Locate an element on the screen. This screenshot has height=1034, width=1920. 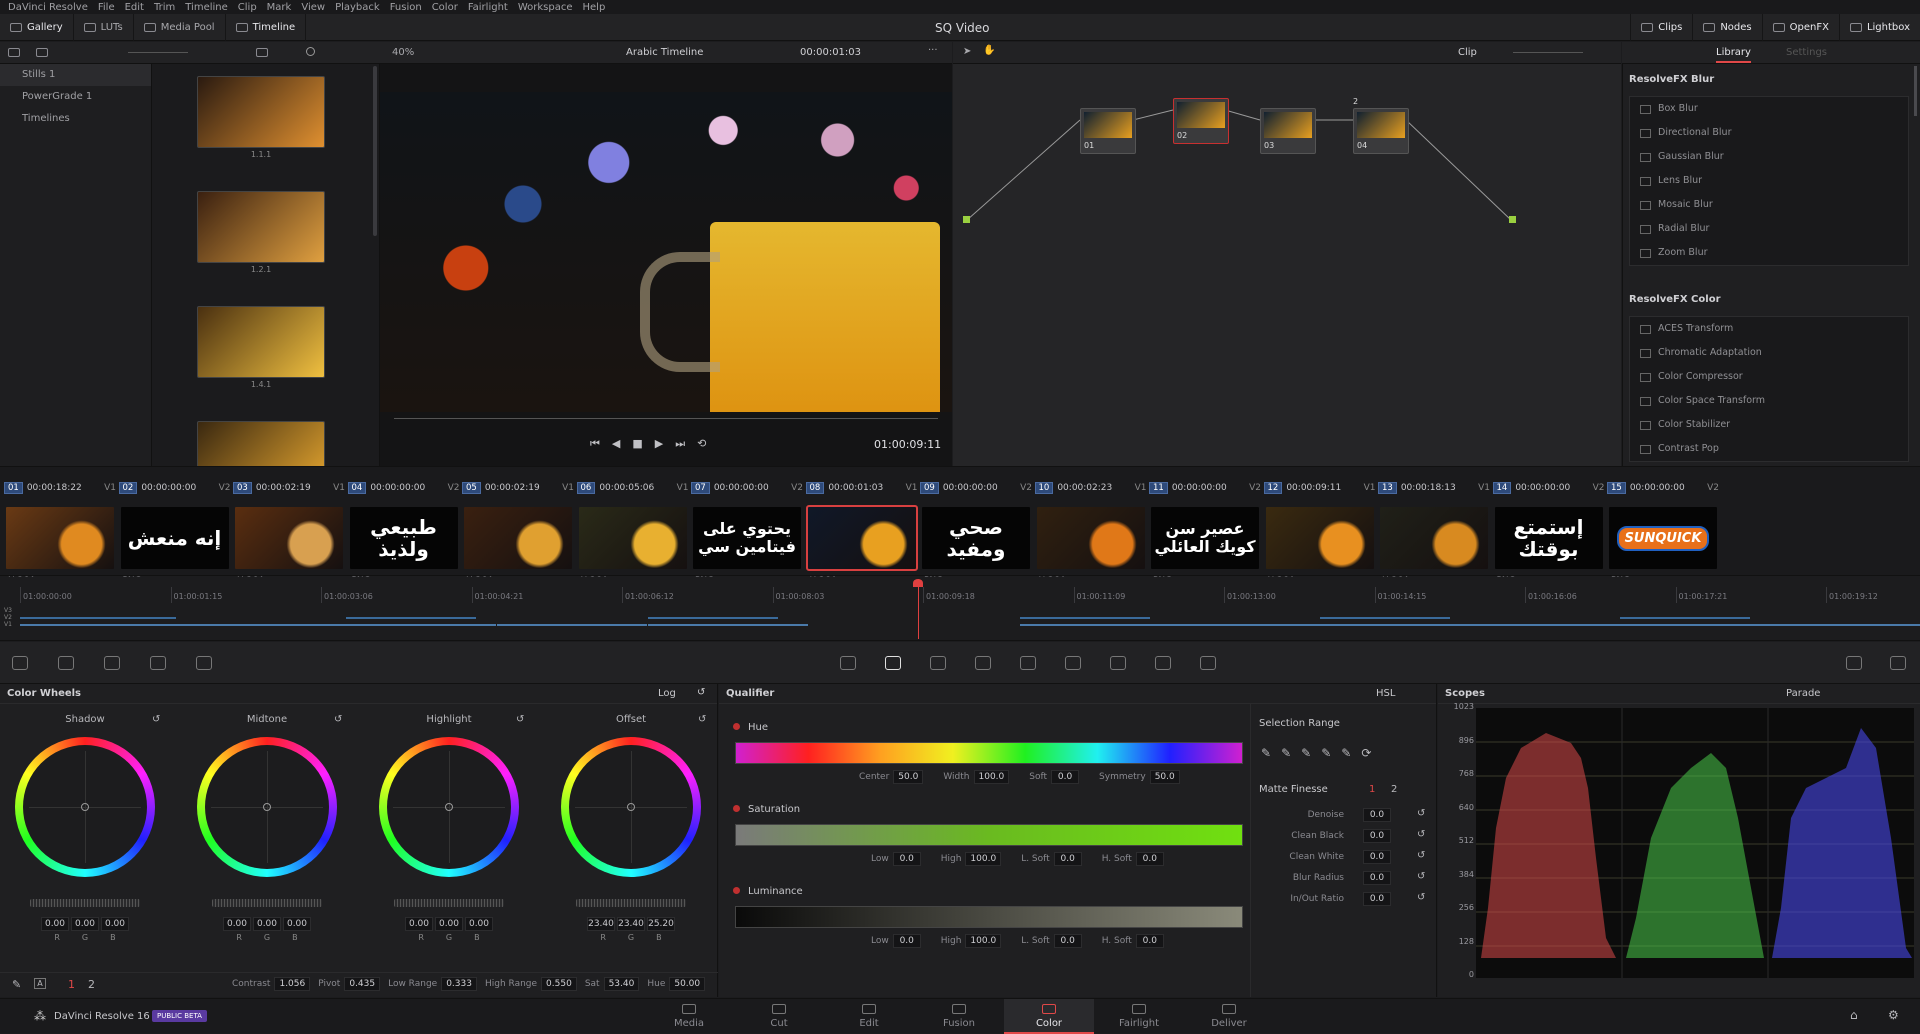
menu-color: Color is located at coordinates (445, 7).